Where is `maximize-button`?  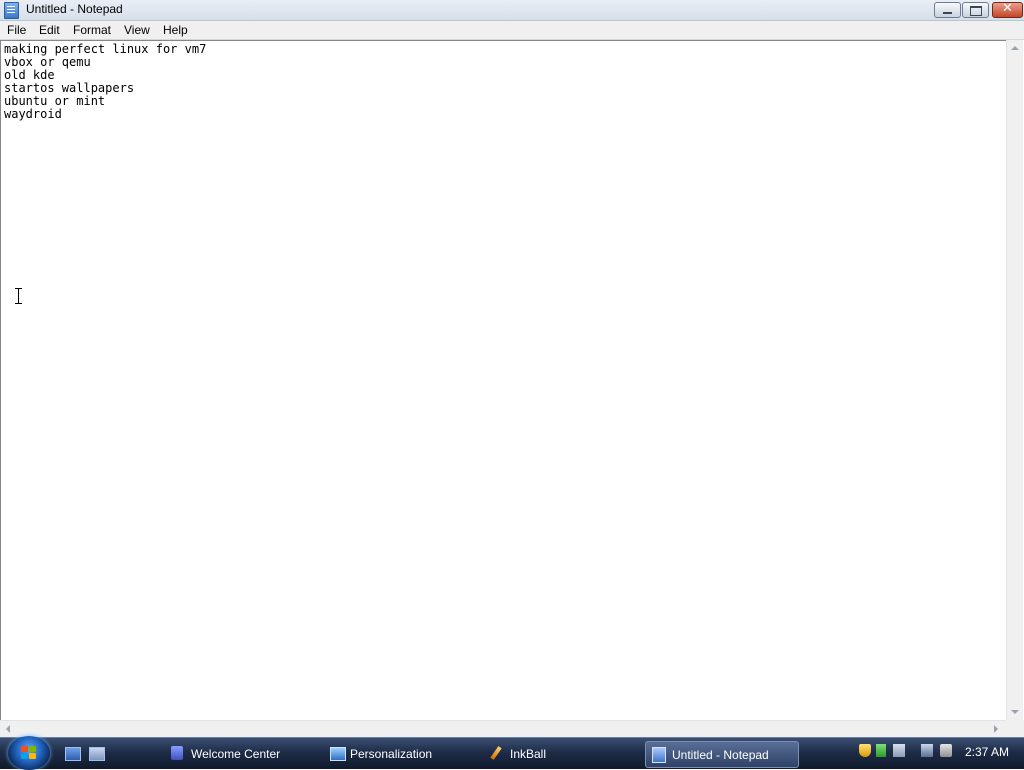 maximize-button is located at coordinates (975, 10).